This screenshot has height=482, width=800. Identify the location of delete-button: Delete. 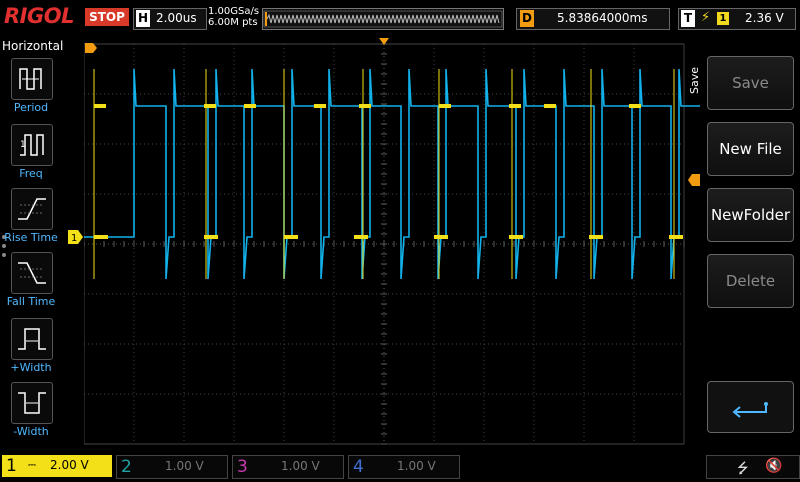
(750, 281).